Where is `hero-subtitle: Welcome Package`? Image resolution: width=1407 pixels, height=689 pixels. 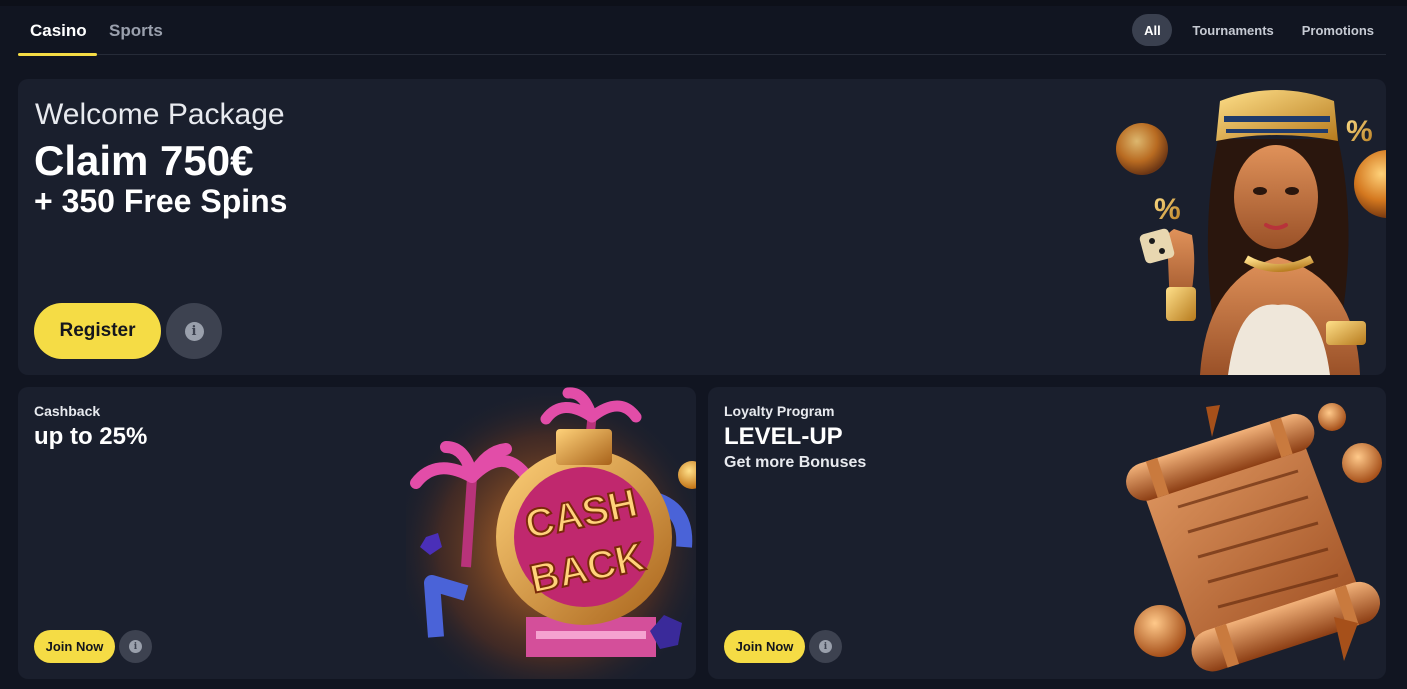 hero-subtitle: Welcome Package is located at coordinates (160, 114).